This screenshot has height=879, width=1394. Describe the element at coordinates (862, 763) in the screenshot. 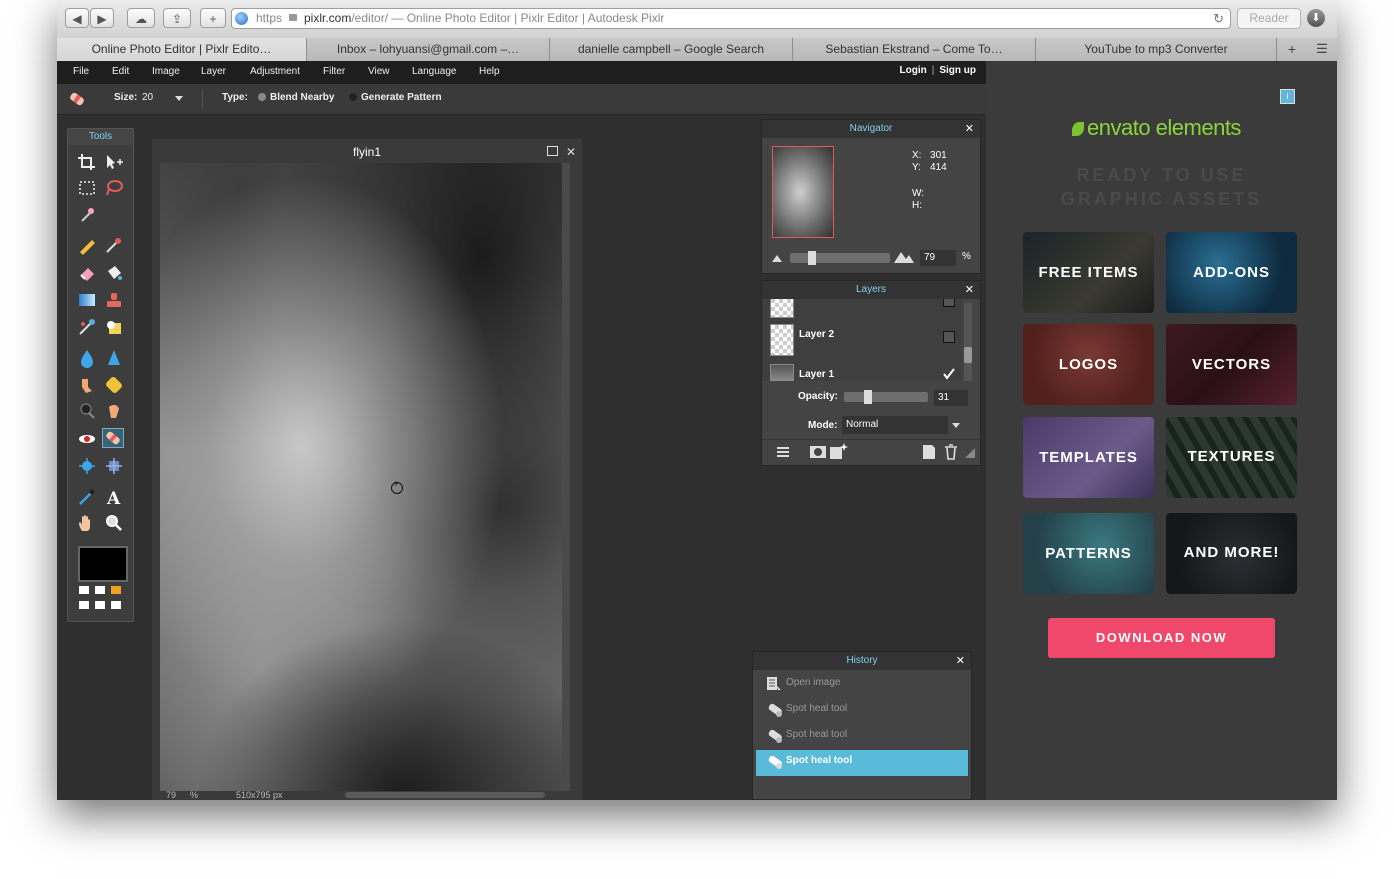

I see `history-item-spot-heal-active: Spot heal tool` at that location.